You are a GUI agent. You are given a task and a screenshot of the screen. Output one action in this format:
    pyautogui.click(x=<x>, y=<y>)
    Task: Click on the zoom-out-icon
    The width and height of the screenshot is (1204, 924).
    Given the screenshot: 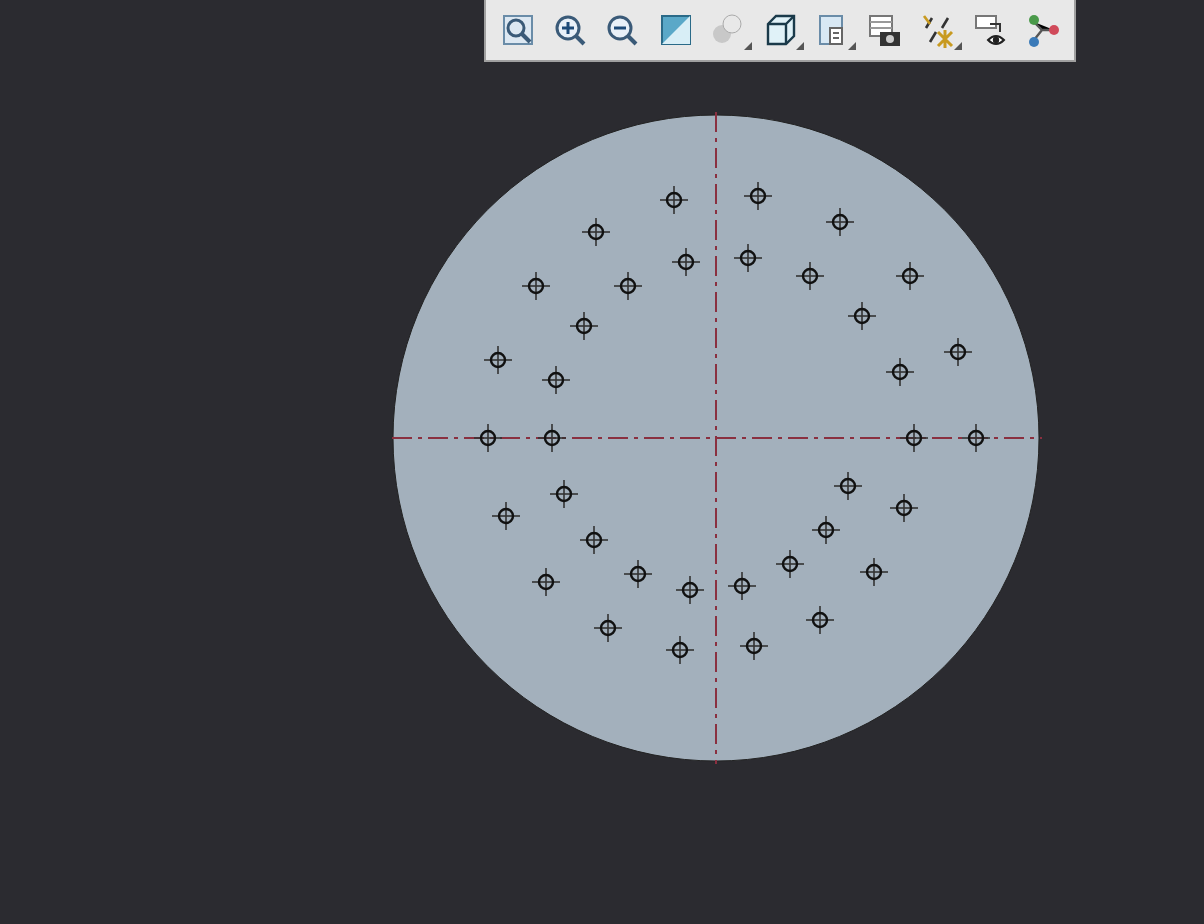 What is the action you would take?
    pyautogui.click(x=623, y=29)
    